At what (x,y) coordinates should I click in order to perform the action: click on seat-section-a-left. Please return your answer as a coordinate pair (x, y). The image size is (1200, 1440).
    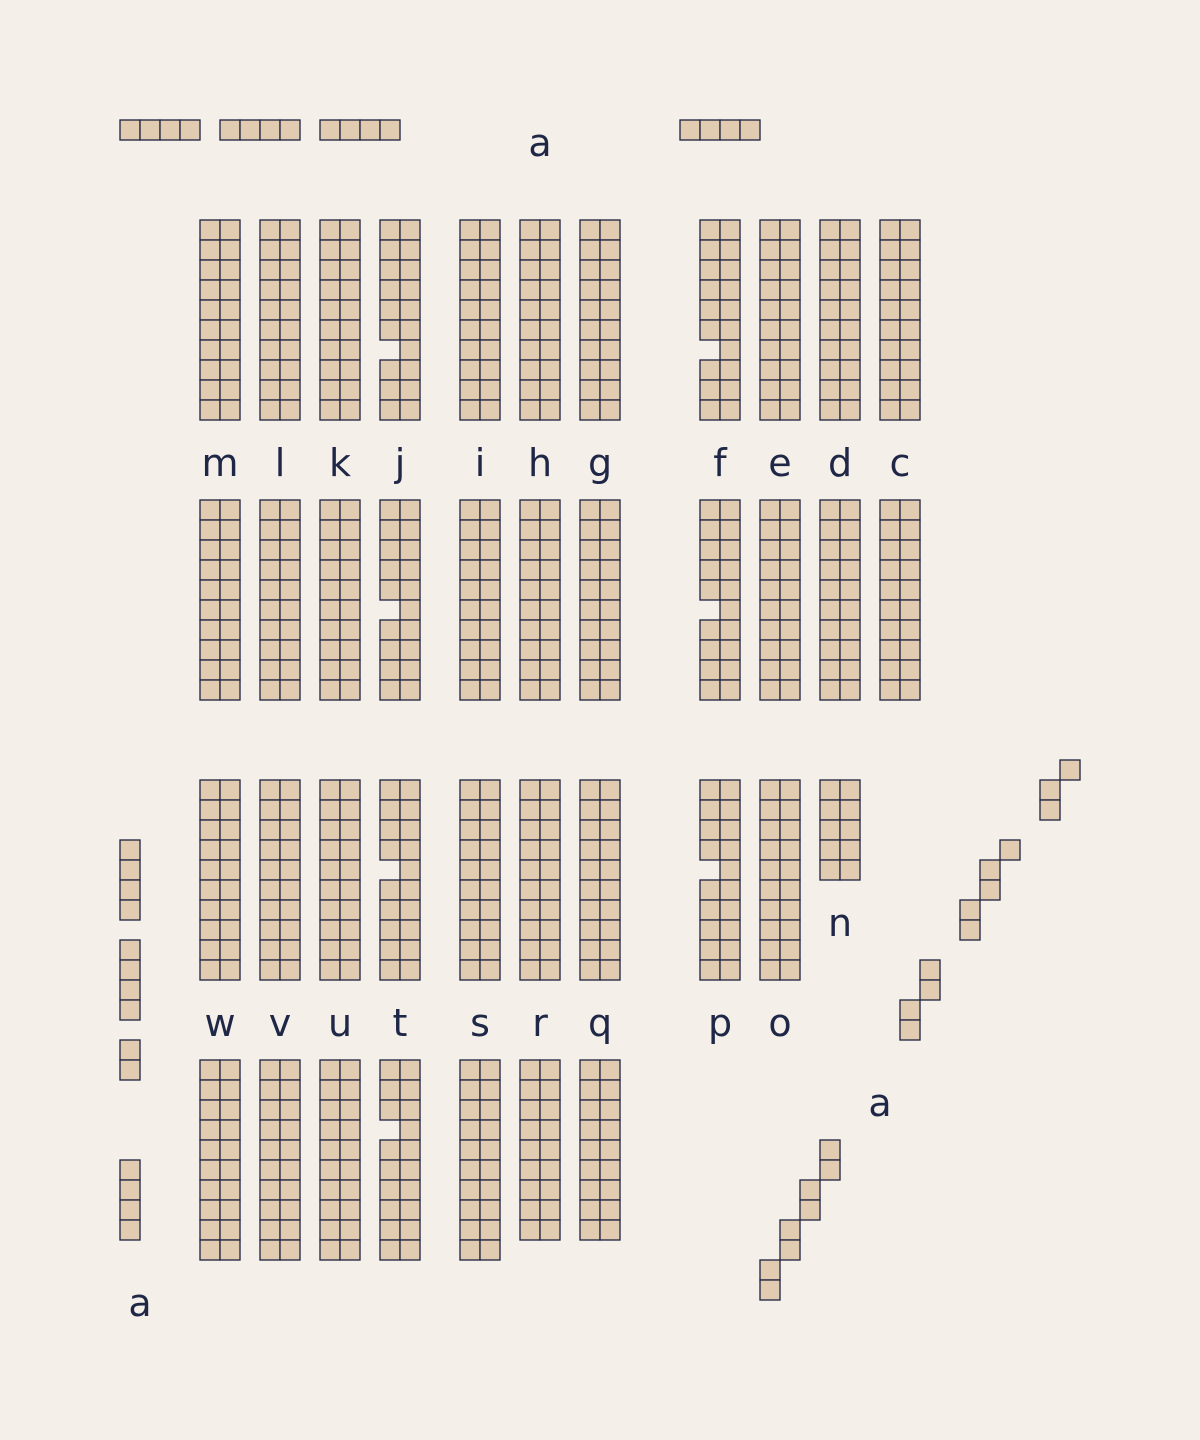
    Looking at the image, I should click on (130, 1190).